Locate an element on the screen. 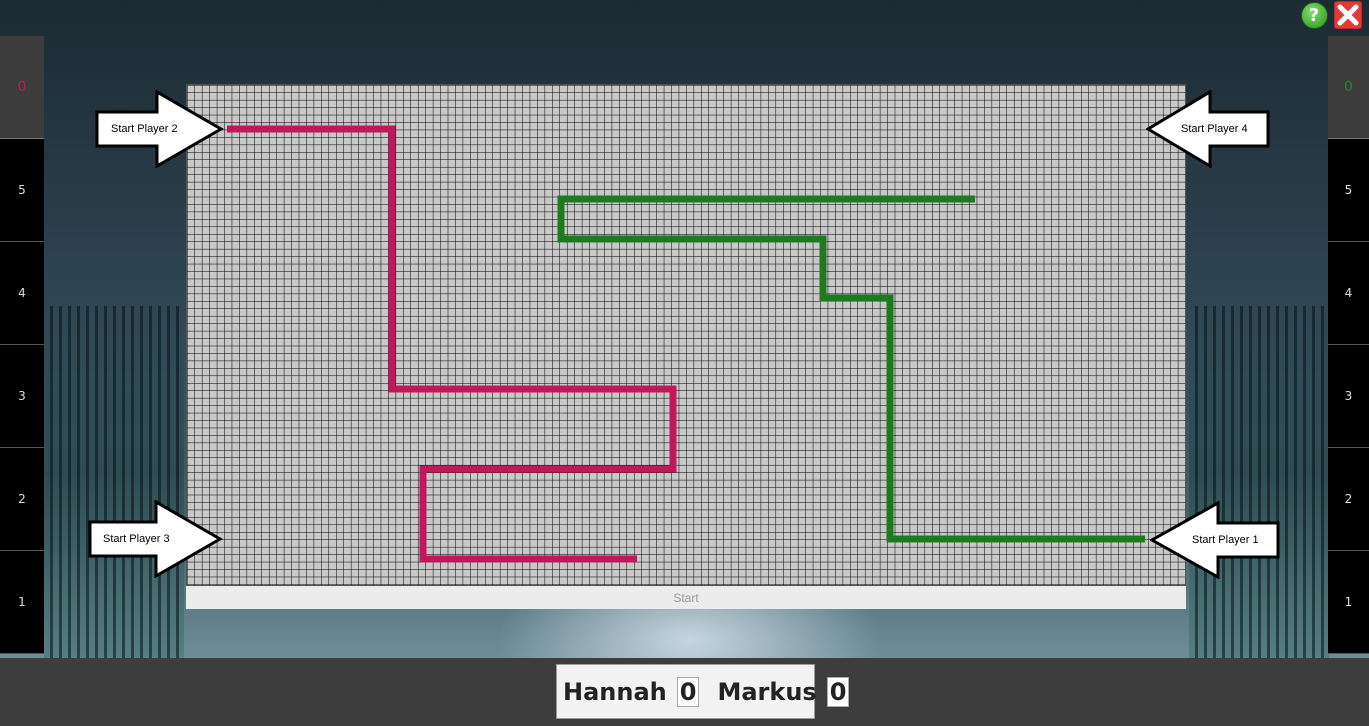 The image size is (1369, 726). level-button-5-right: 5 is located at coordinates (1348, 190).